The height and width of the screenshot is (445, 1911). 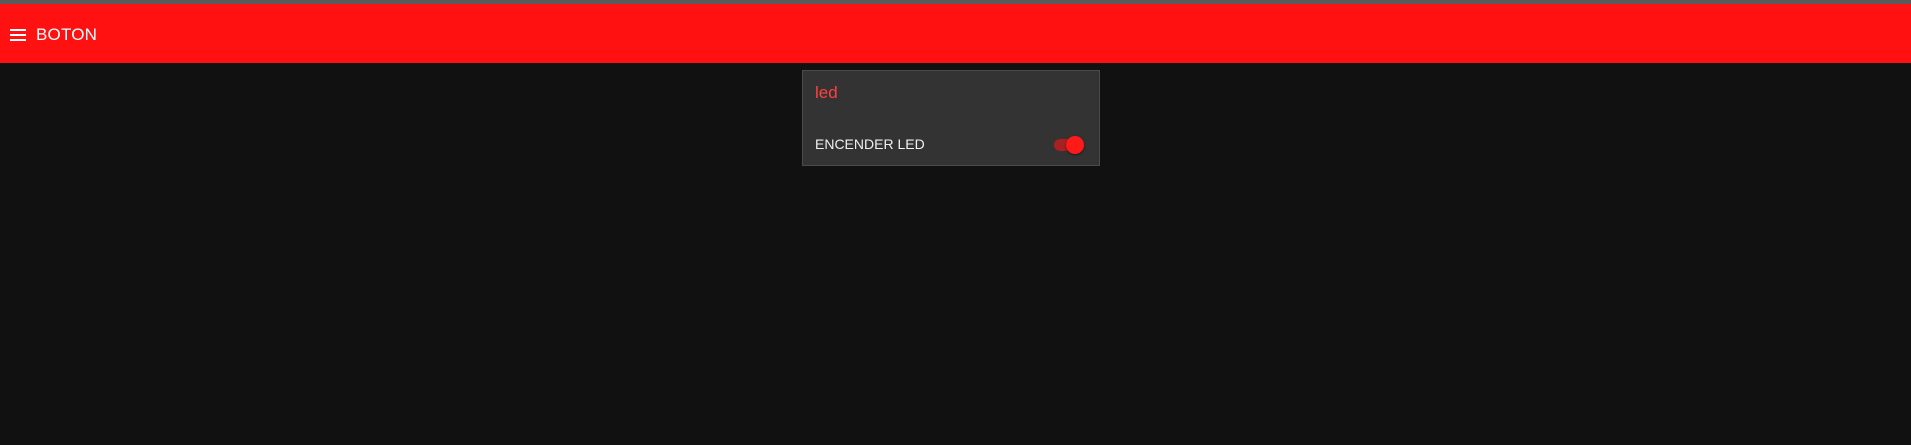 I want to click on app-header: BOTON, so click(x=955, y=33).